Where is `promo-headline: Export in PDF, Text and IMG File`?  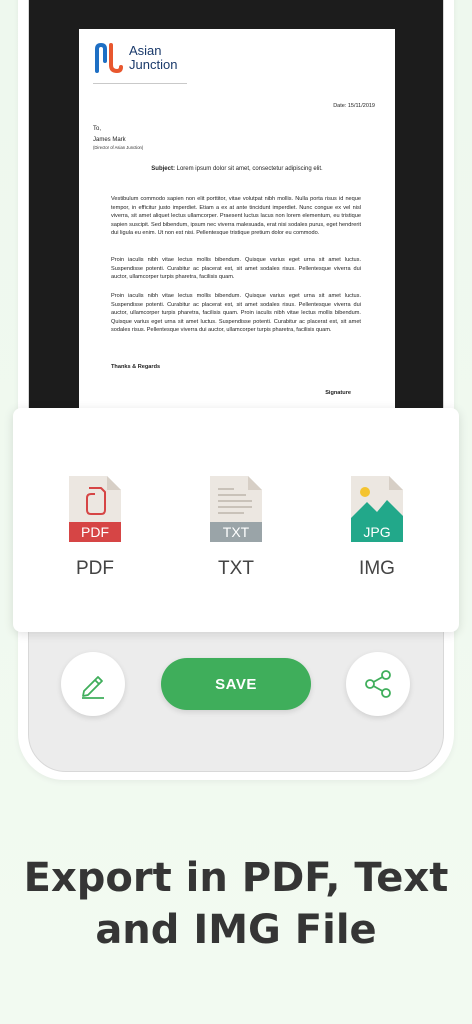 promo-headline: Export in PDF, Text and IMG File is located at coordinates (236, 904).